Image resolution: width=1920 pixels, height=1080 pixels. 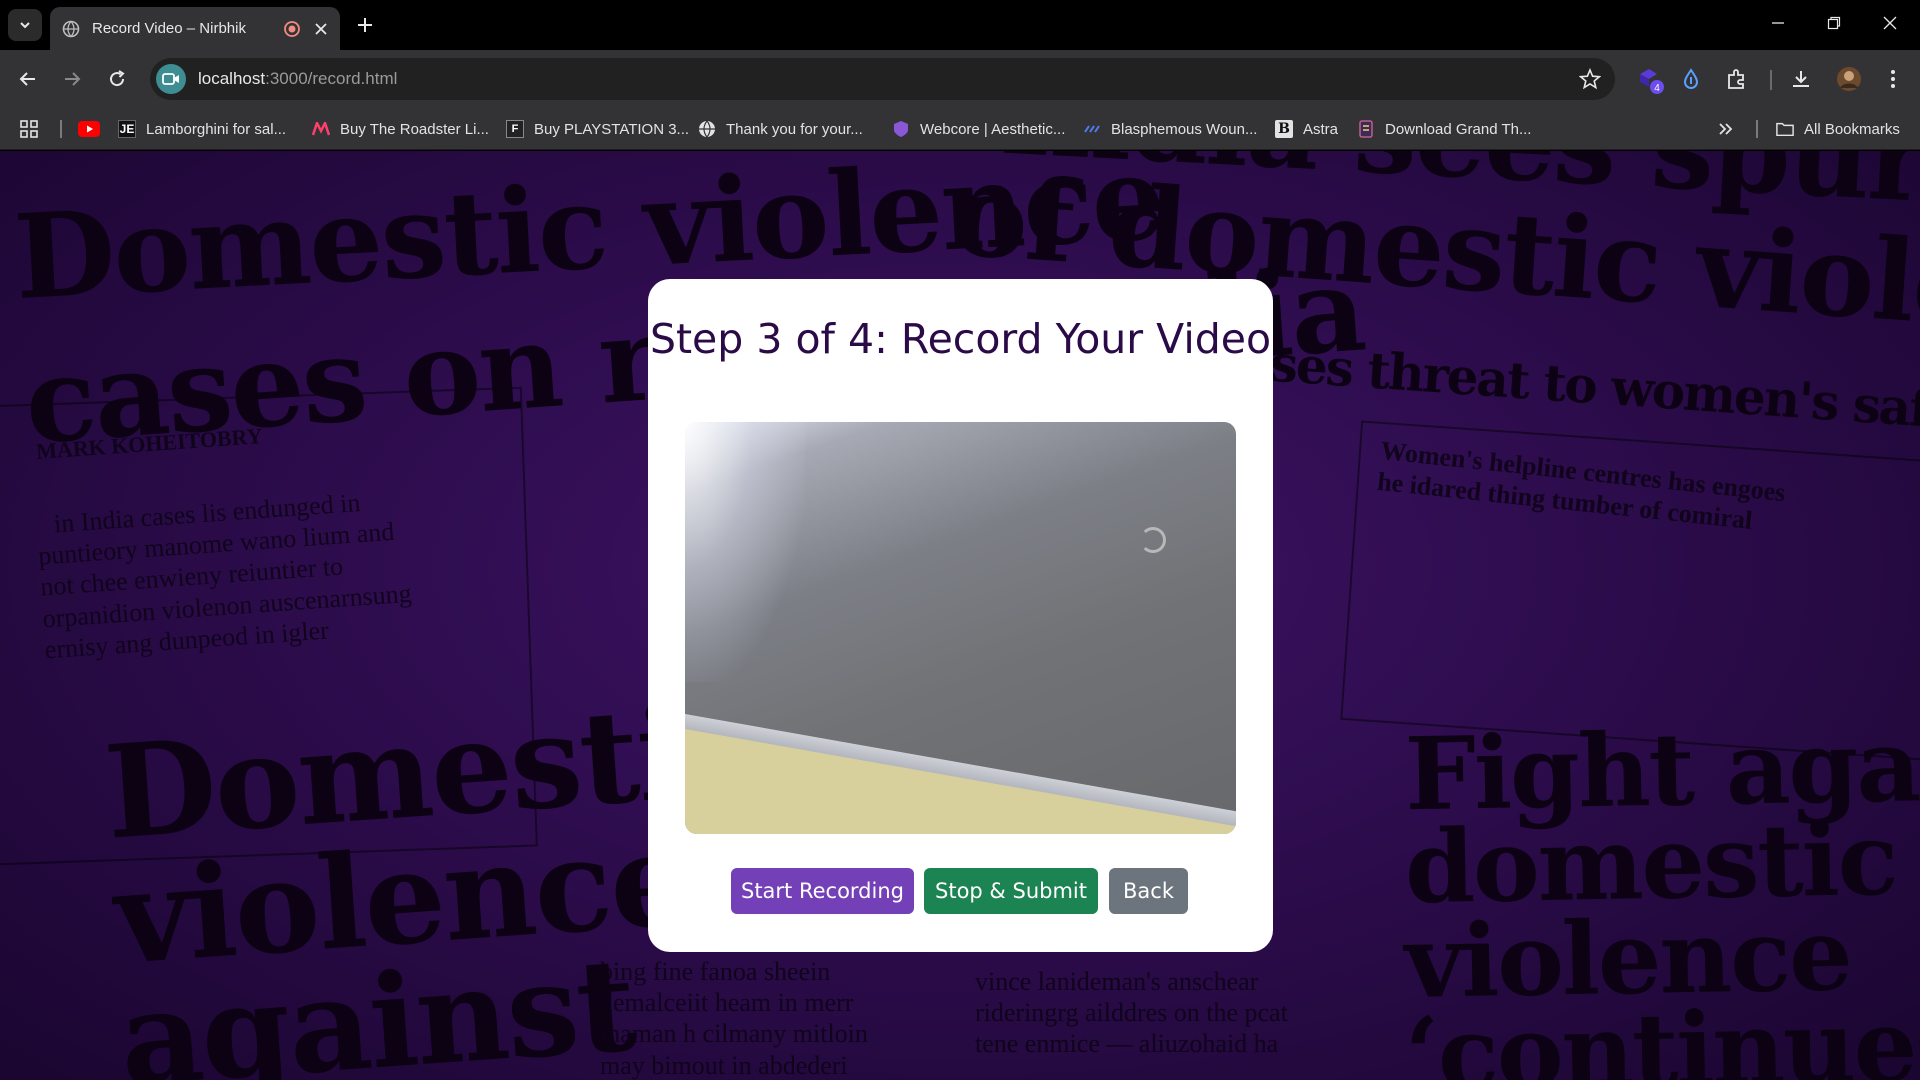 I want to click on astra-b-icon: B, so click(x=1284, y=129).